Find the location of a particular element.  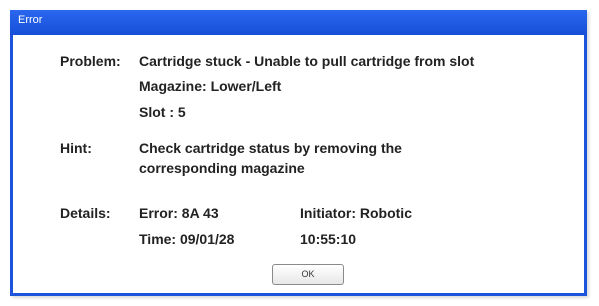

slot-text: Slot : 5 is located at coordinates (162, 112).